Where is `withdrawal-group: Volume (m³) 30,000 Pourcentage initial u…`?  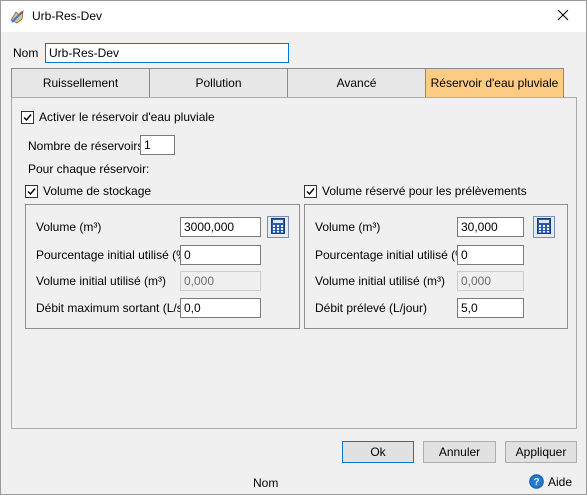 withdrawal-group: Volume (m³) 30,000 Pourcentage initial u… is located at coordinates (436, 266).